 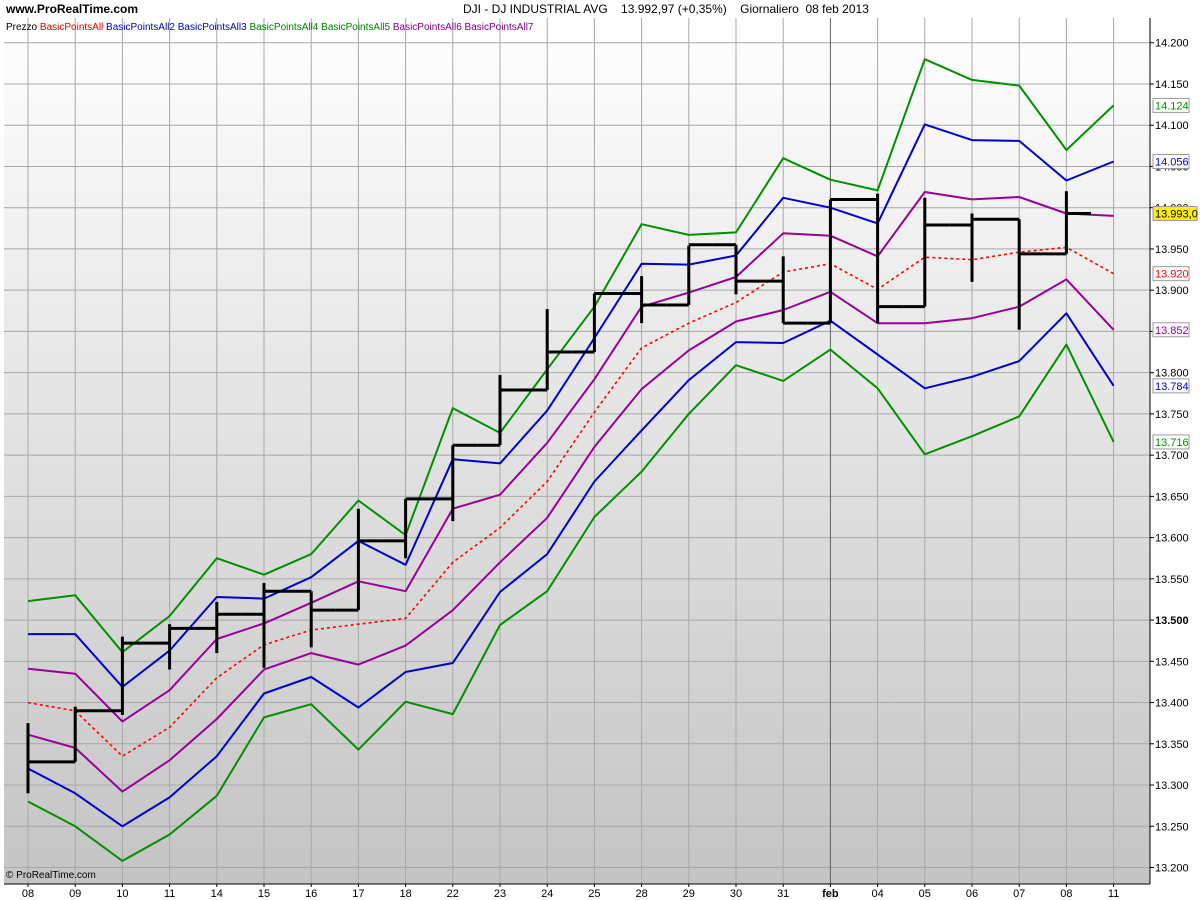 I want to click on y-tick-label: 13.350, so click(x=1172, y=745).